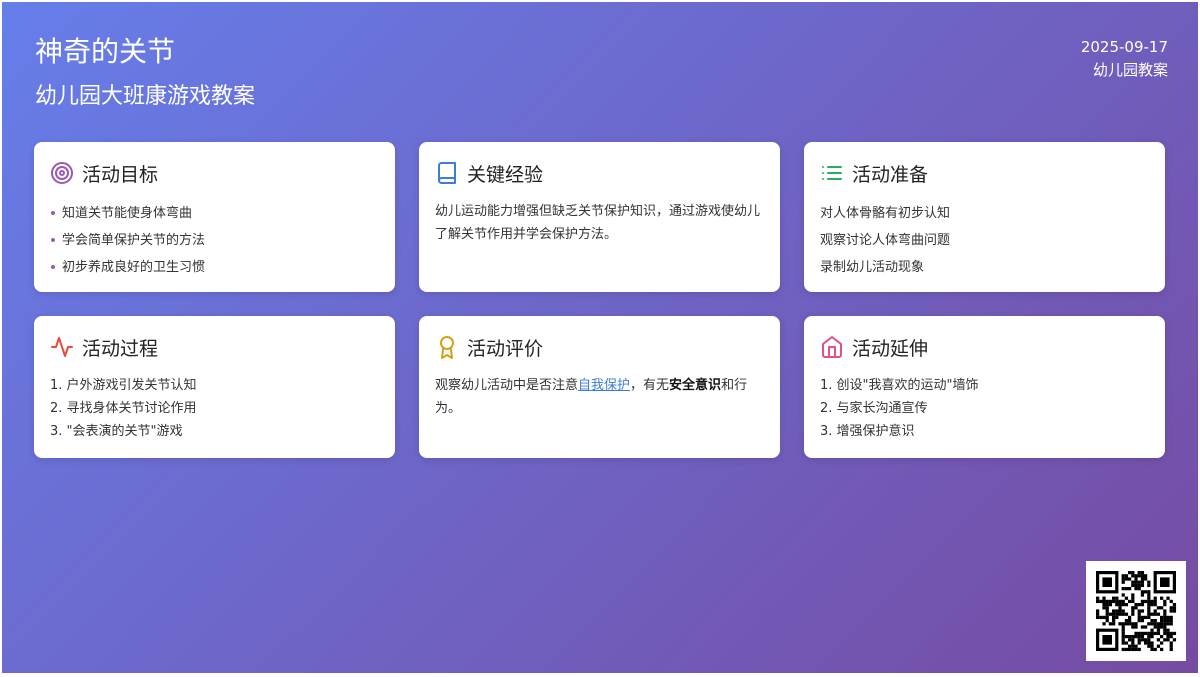 This screenshot has height=677, width=1200. What do you see at coordinates (984, 173) in the screenshot?
I see `card-header: 活动准备` at bounding box center [984, 173].